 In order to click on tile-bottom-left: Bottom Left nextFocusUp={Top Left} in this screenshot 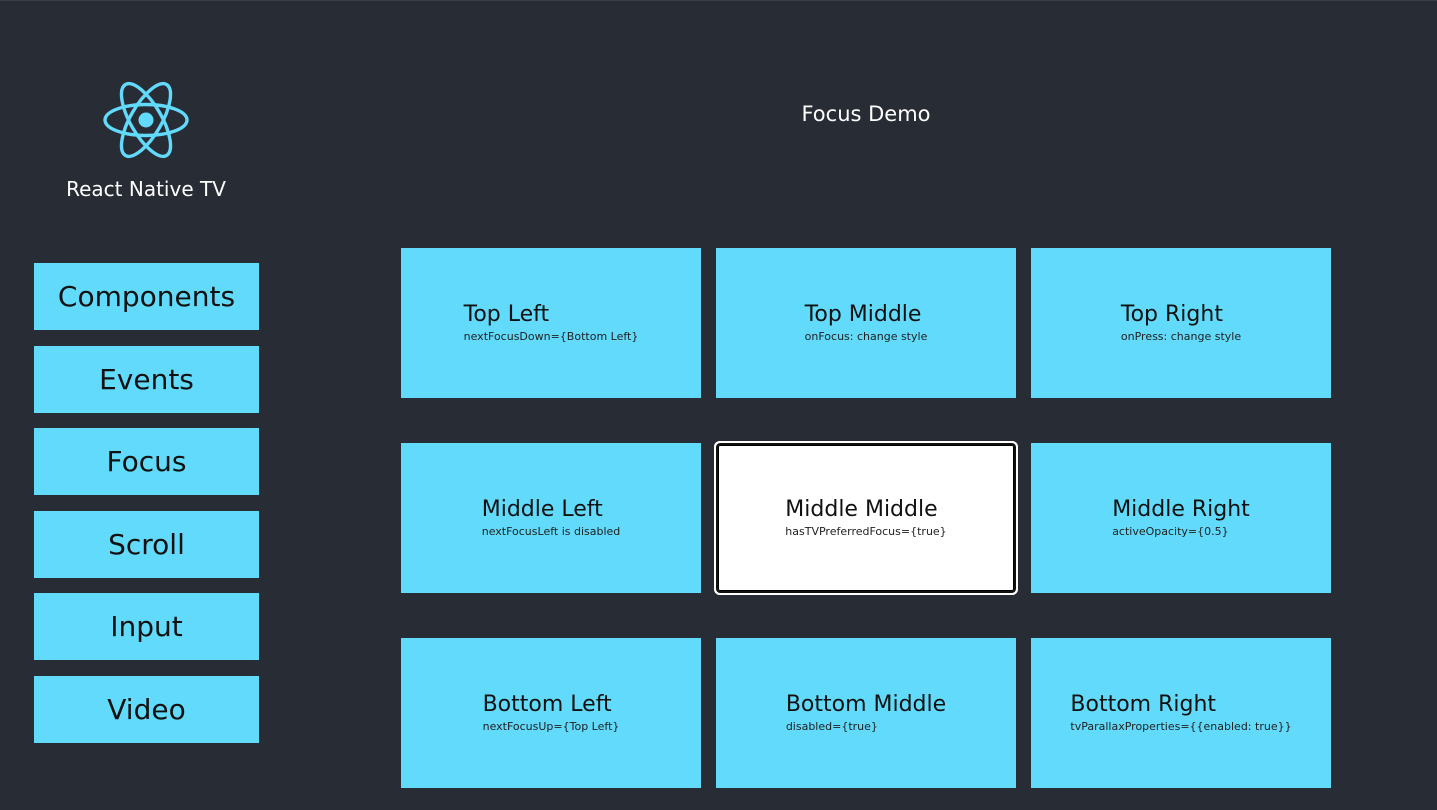, I will do `click(551, 713)`.